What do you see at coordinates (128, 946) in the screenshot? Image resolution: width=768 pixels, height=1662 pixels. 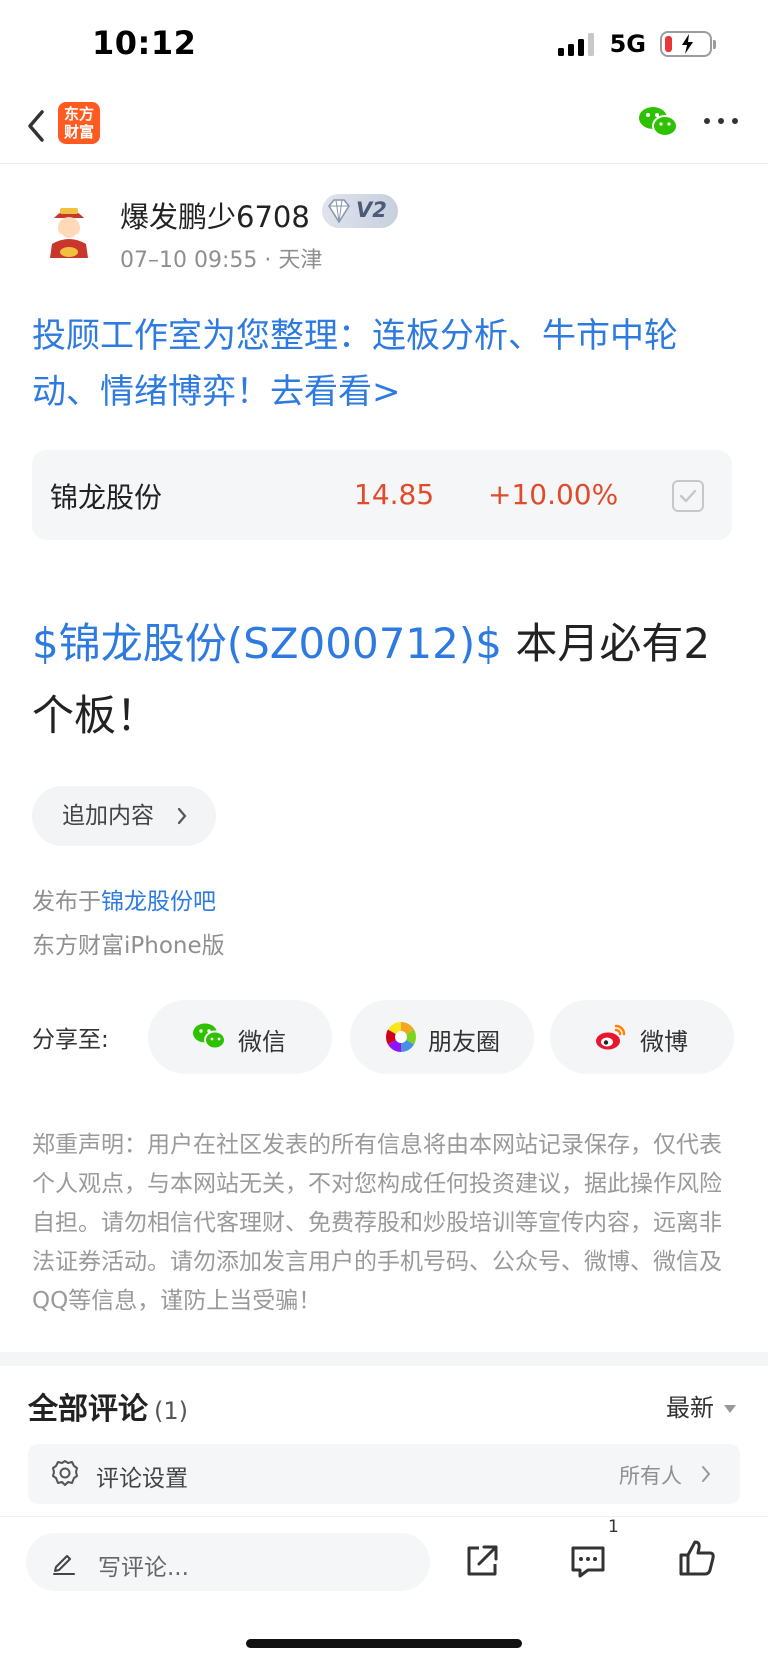 I see `platform-source: 东方财富iPhone版` at bounding box center [128, 946].